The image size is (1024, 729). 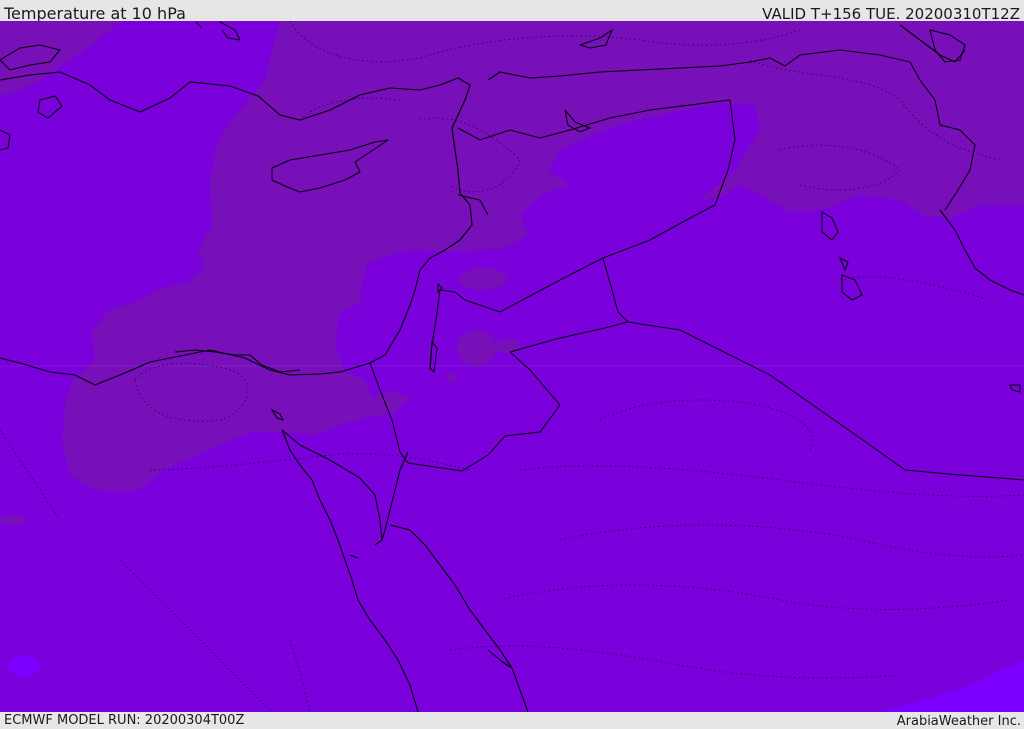 What do you see at coordinates (124, 720) in the screenshot?
I see `model-run-label: ECMWF MODEL RUN: 20200304T00Z` at bounding box center [124, 720].